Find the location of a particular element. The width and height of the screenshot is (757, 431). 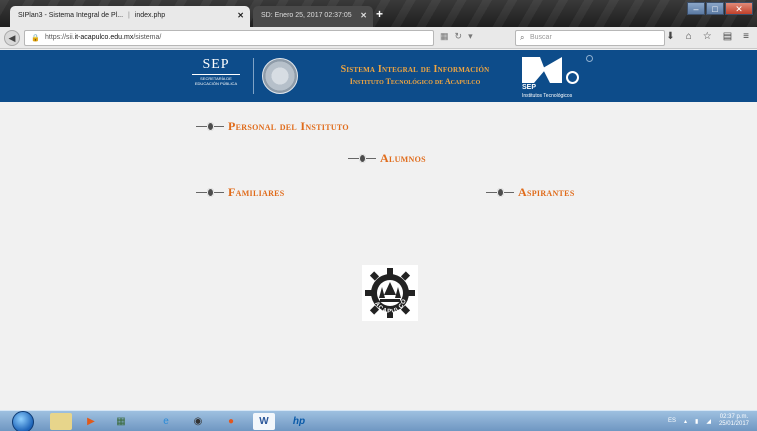

internet-explorer-icon: e is located at coordinates (166, 421).